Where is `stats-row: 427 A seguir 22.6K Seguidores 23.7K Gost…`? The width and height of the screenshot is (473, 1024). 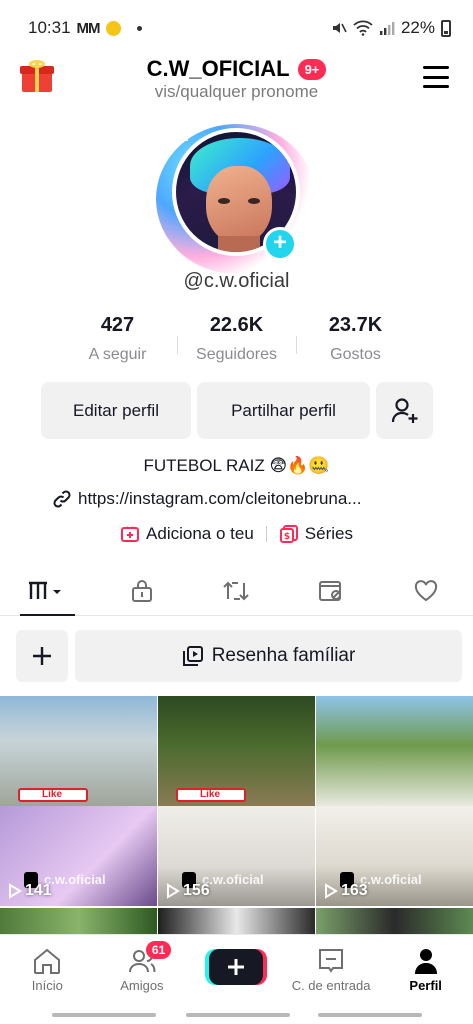
stats-row: 427 A seguir 22.6K Seguidores 23.7K Gost… is located at coordinates (236, 339).